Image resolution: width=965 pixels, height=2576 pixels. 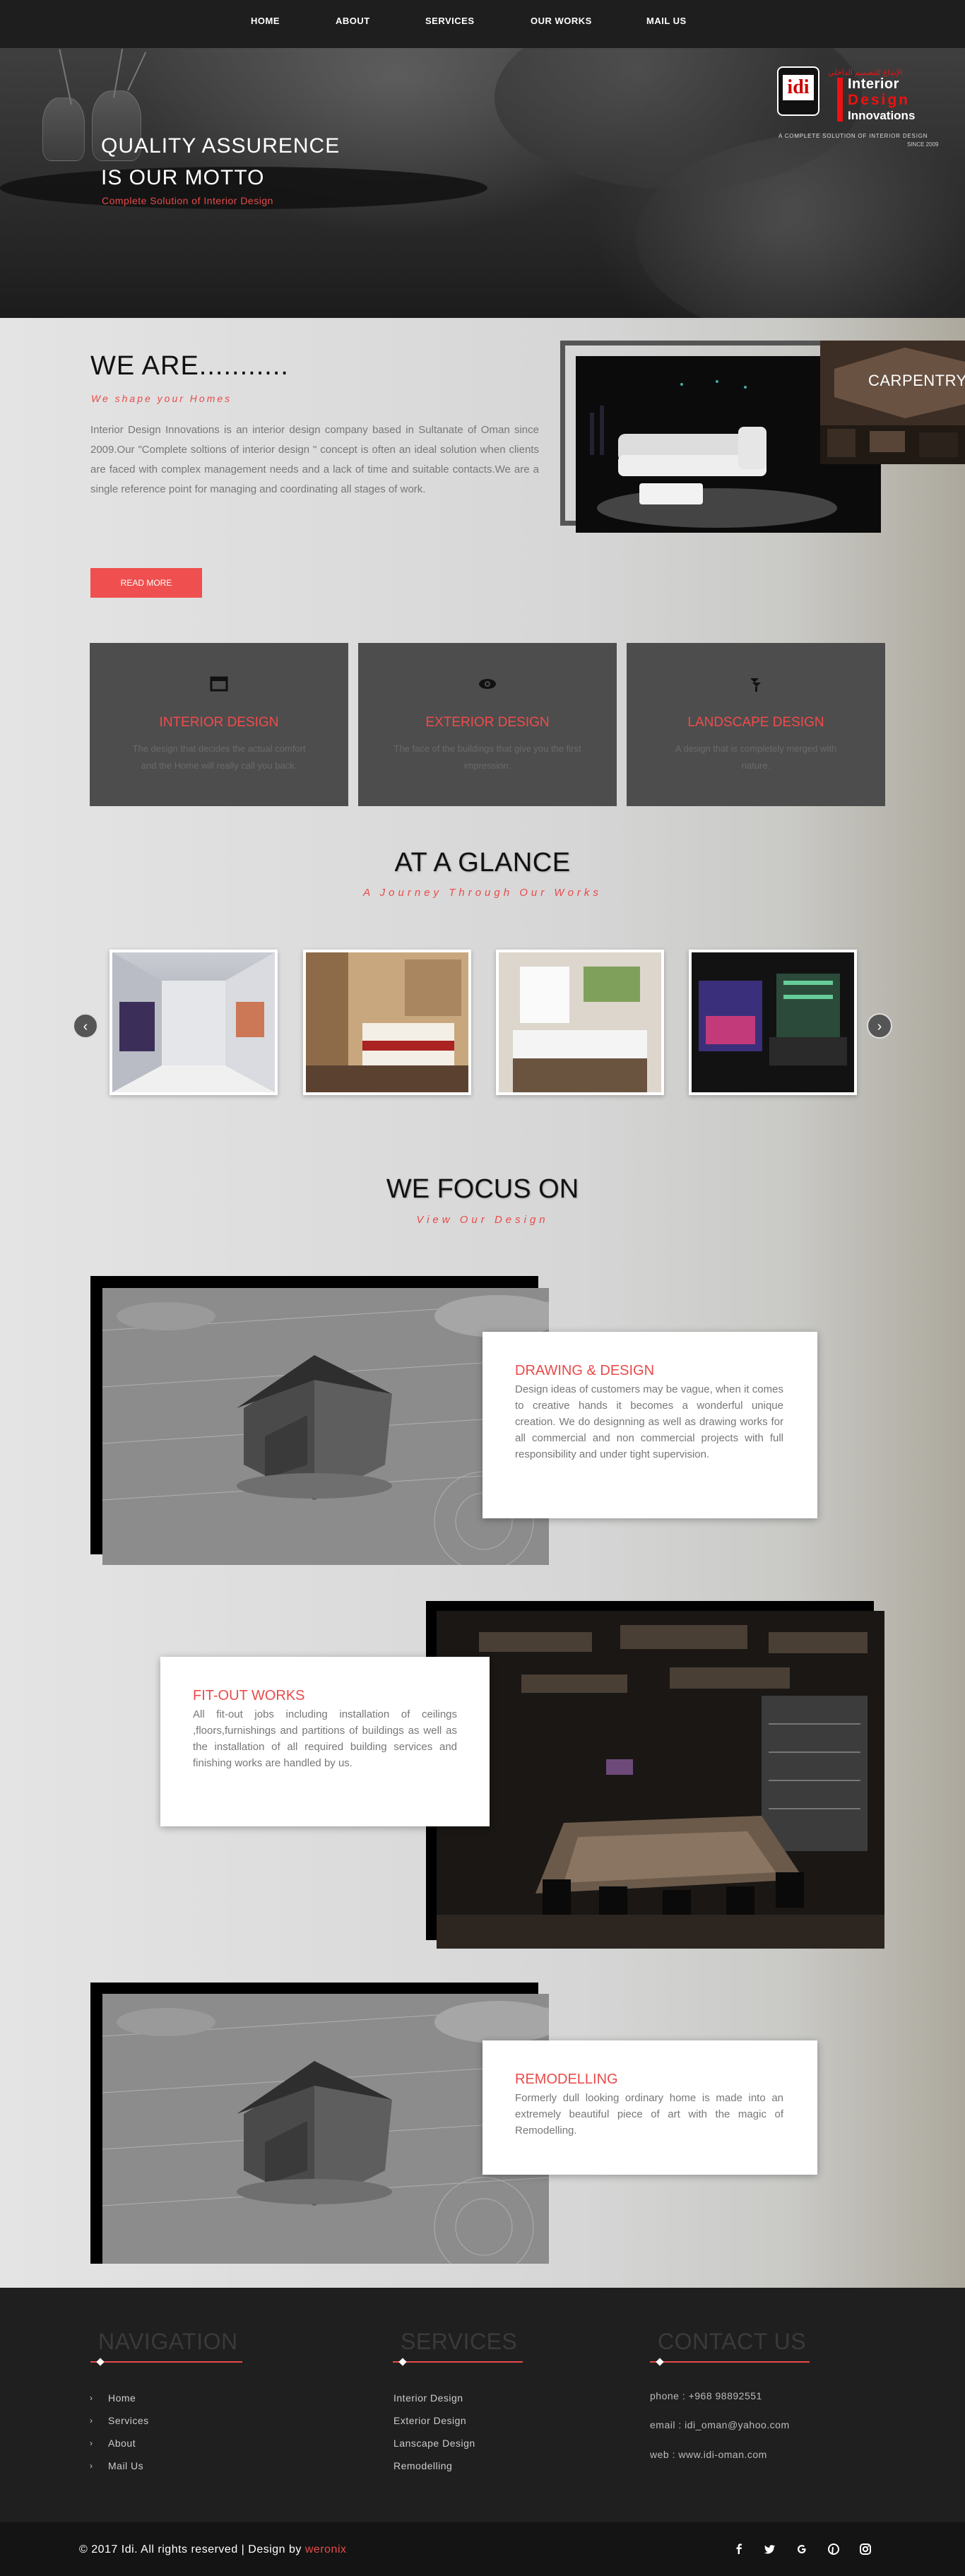 What do you see at coordinates (128, 2420) in the screenshot?
I see `footer-nav-services-link: Services` at bounding box center [128, 2420].